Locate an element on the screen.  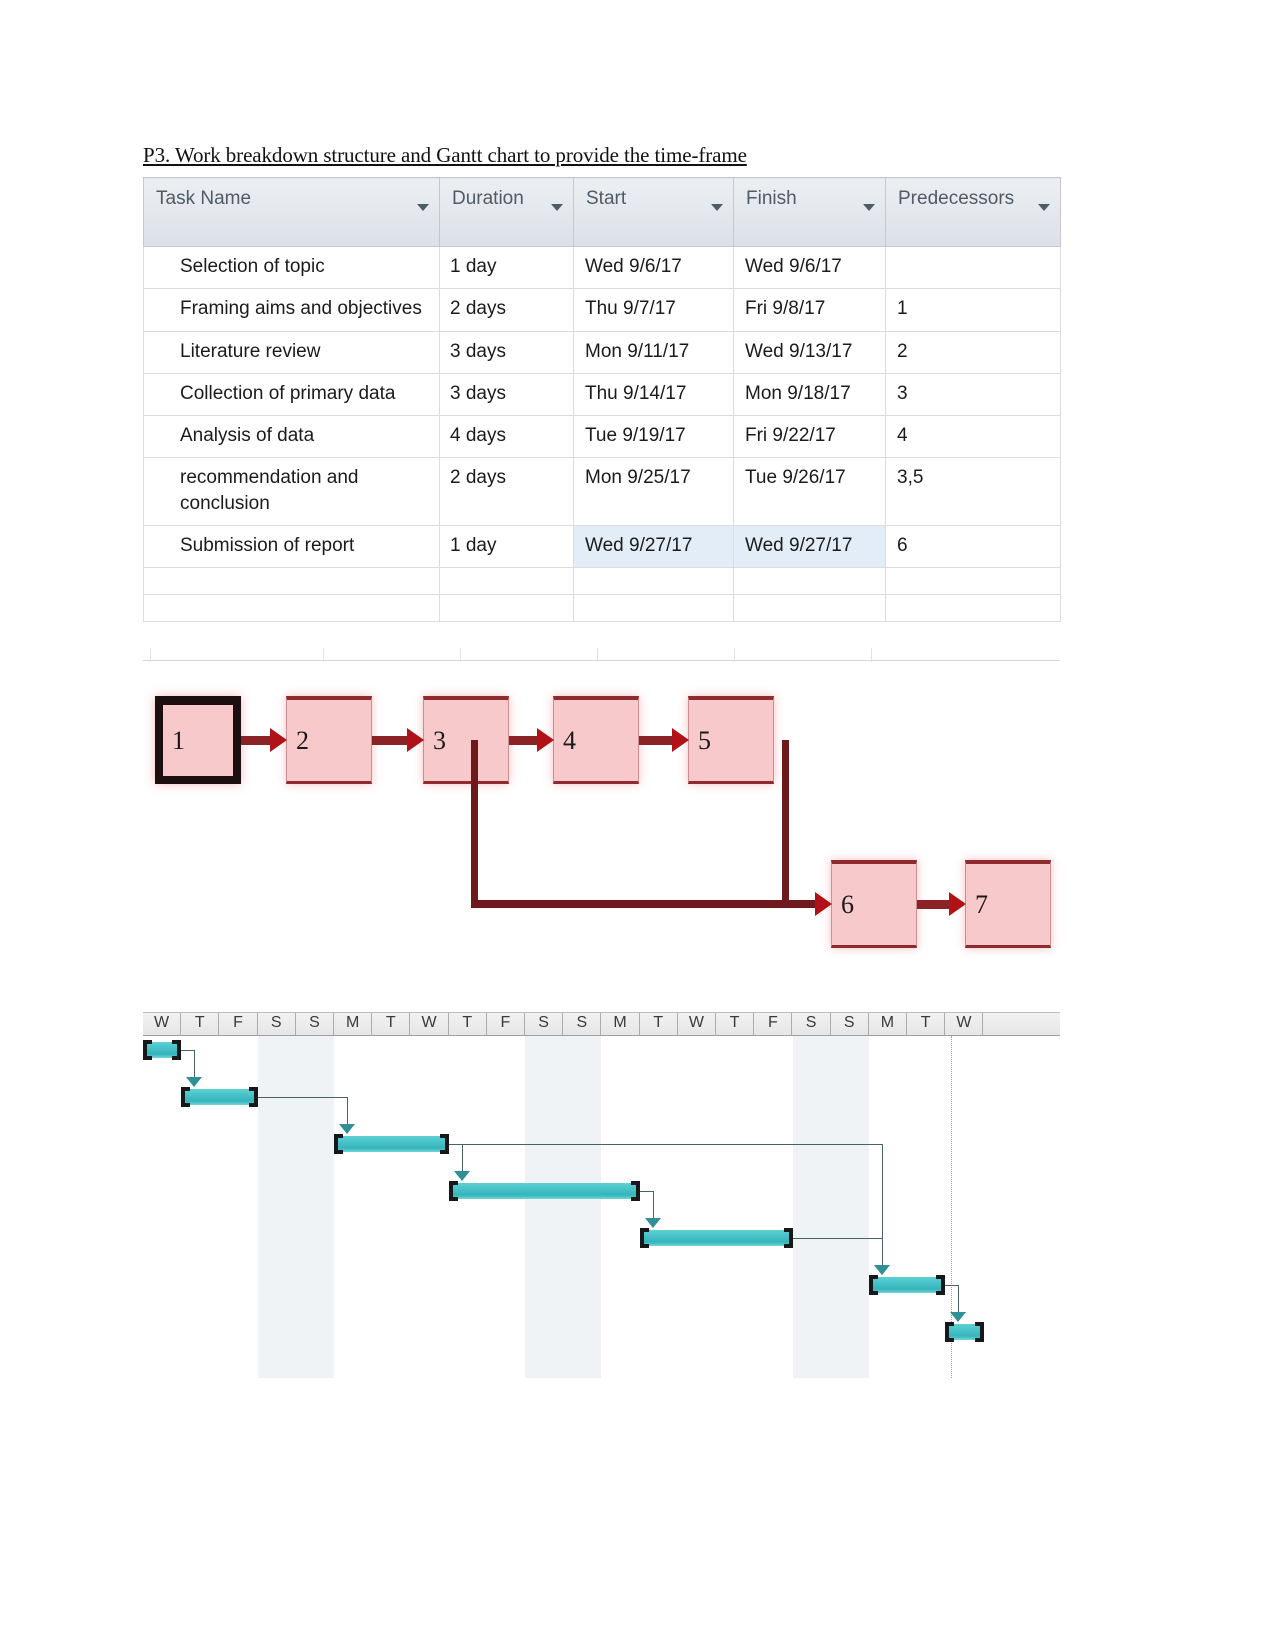
network-node-4: 4 is located at coordinates (596, 740).